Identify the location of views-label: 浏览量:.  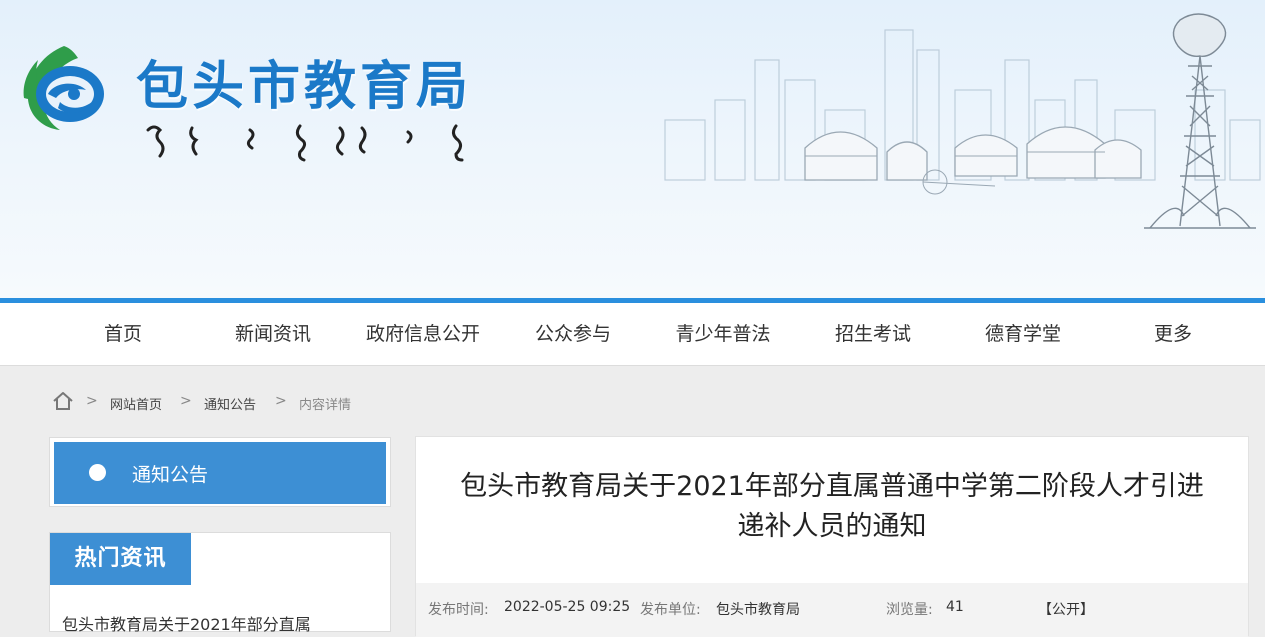
(909, 610).